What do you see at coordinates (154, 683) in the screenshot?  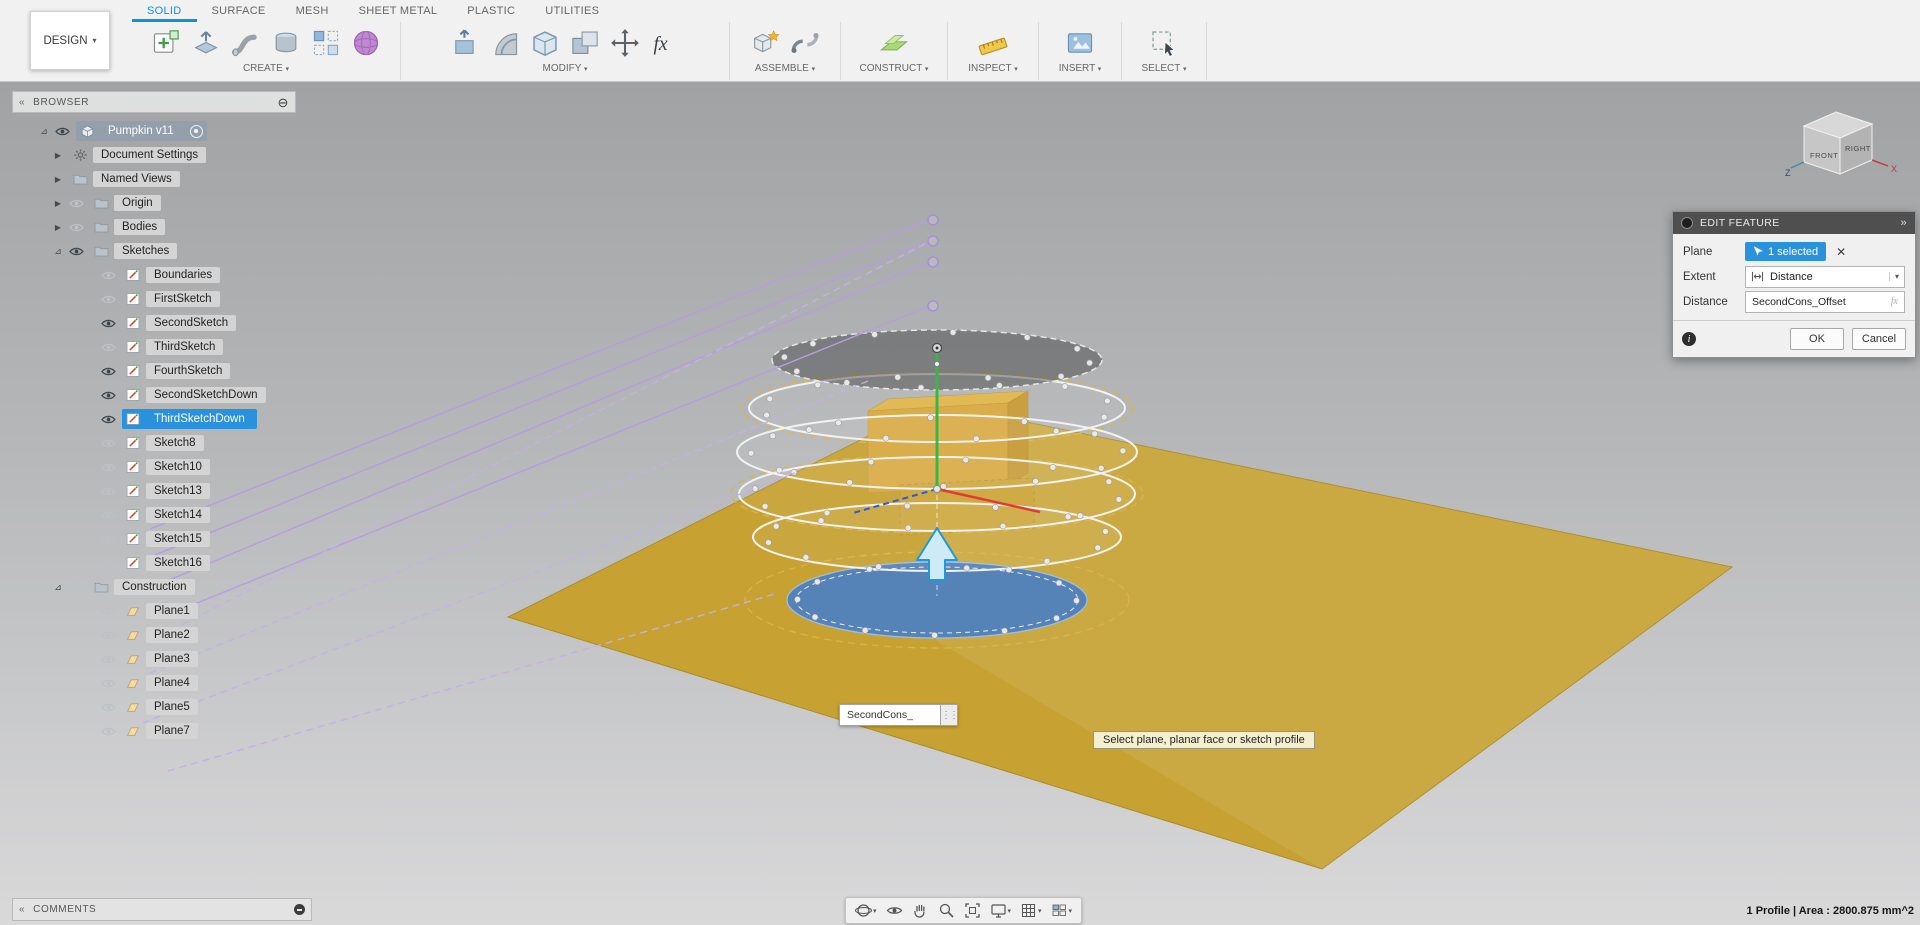 I see `browser-item-plane4: Plane4` at bounding box center [154, 683].